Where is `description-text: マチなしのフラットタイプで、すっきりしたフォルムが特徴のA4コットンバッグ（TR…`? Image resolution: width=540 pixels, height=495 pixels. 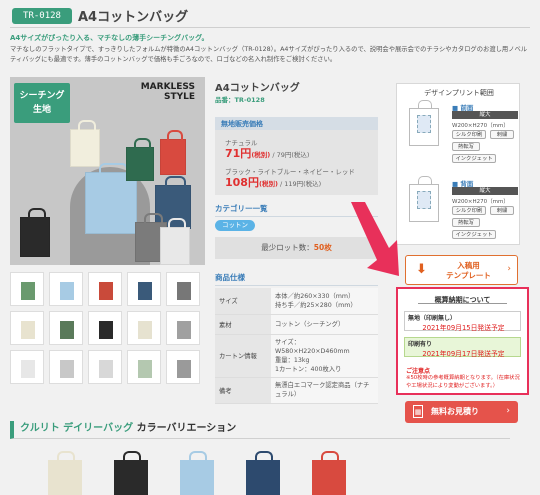
description-text: マチなしのフラットタイプで、すっきりしたフォルムが特徴のA4コットンバッグ（TR… is located at coordinates (269, 54).